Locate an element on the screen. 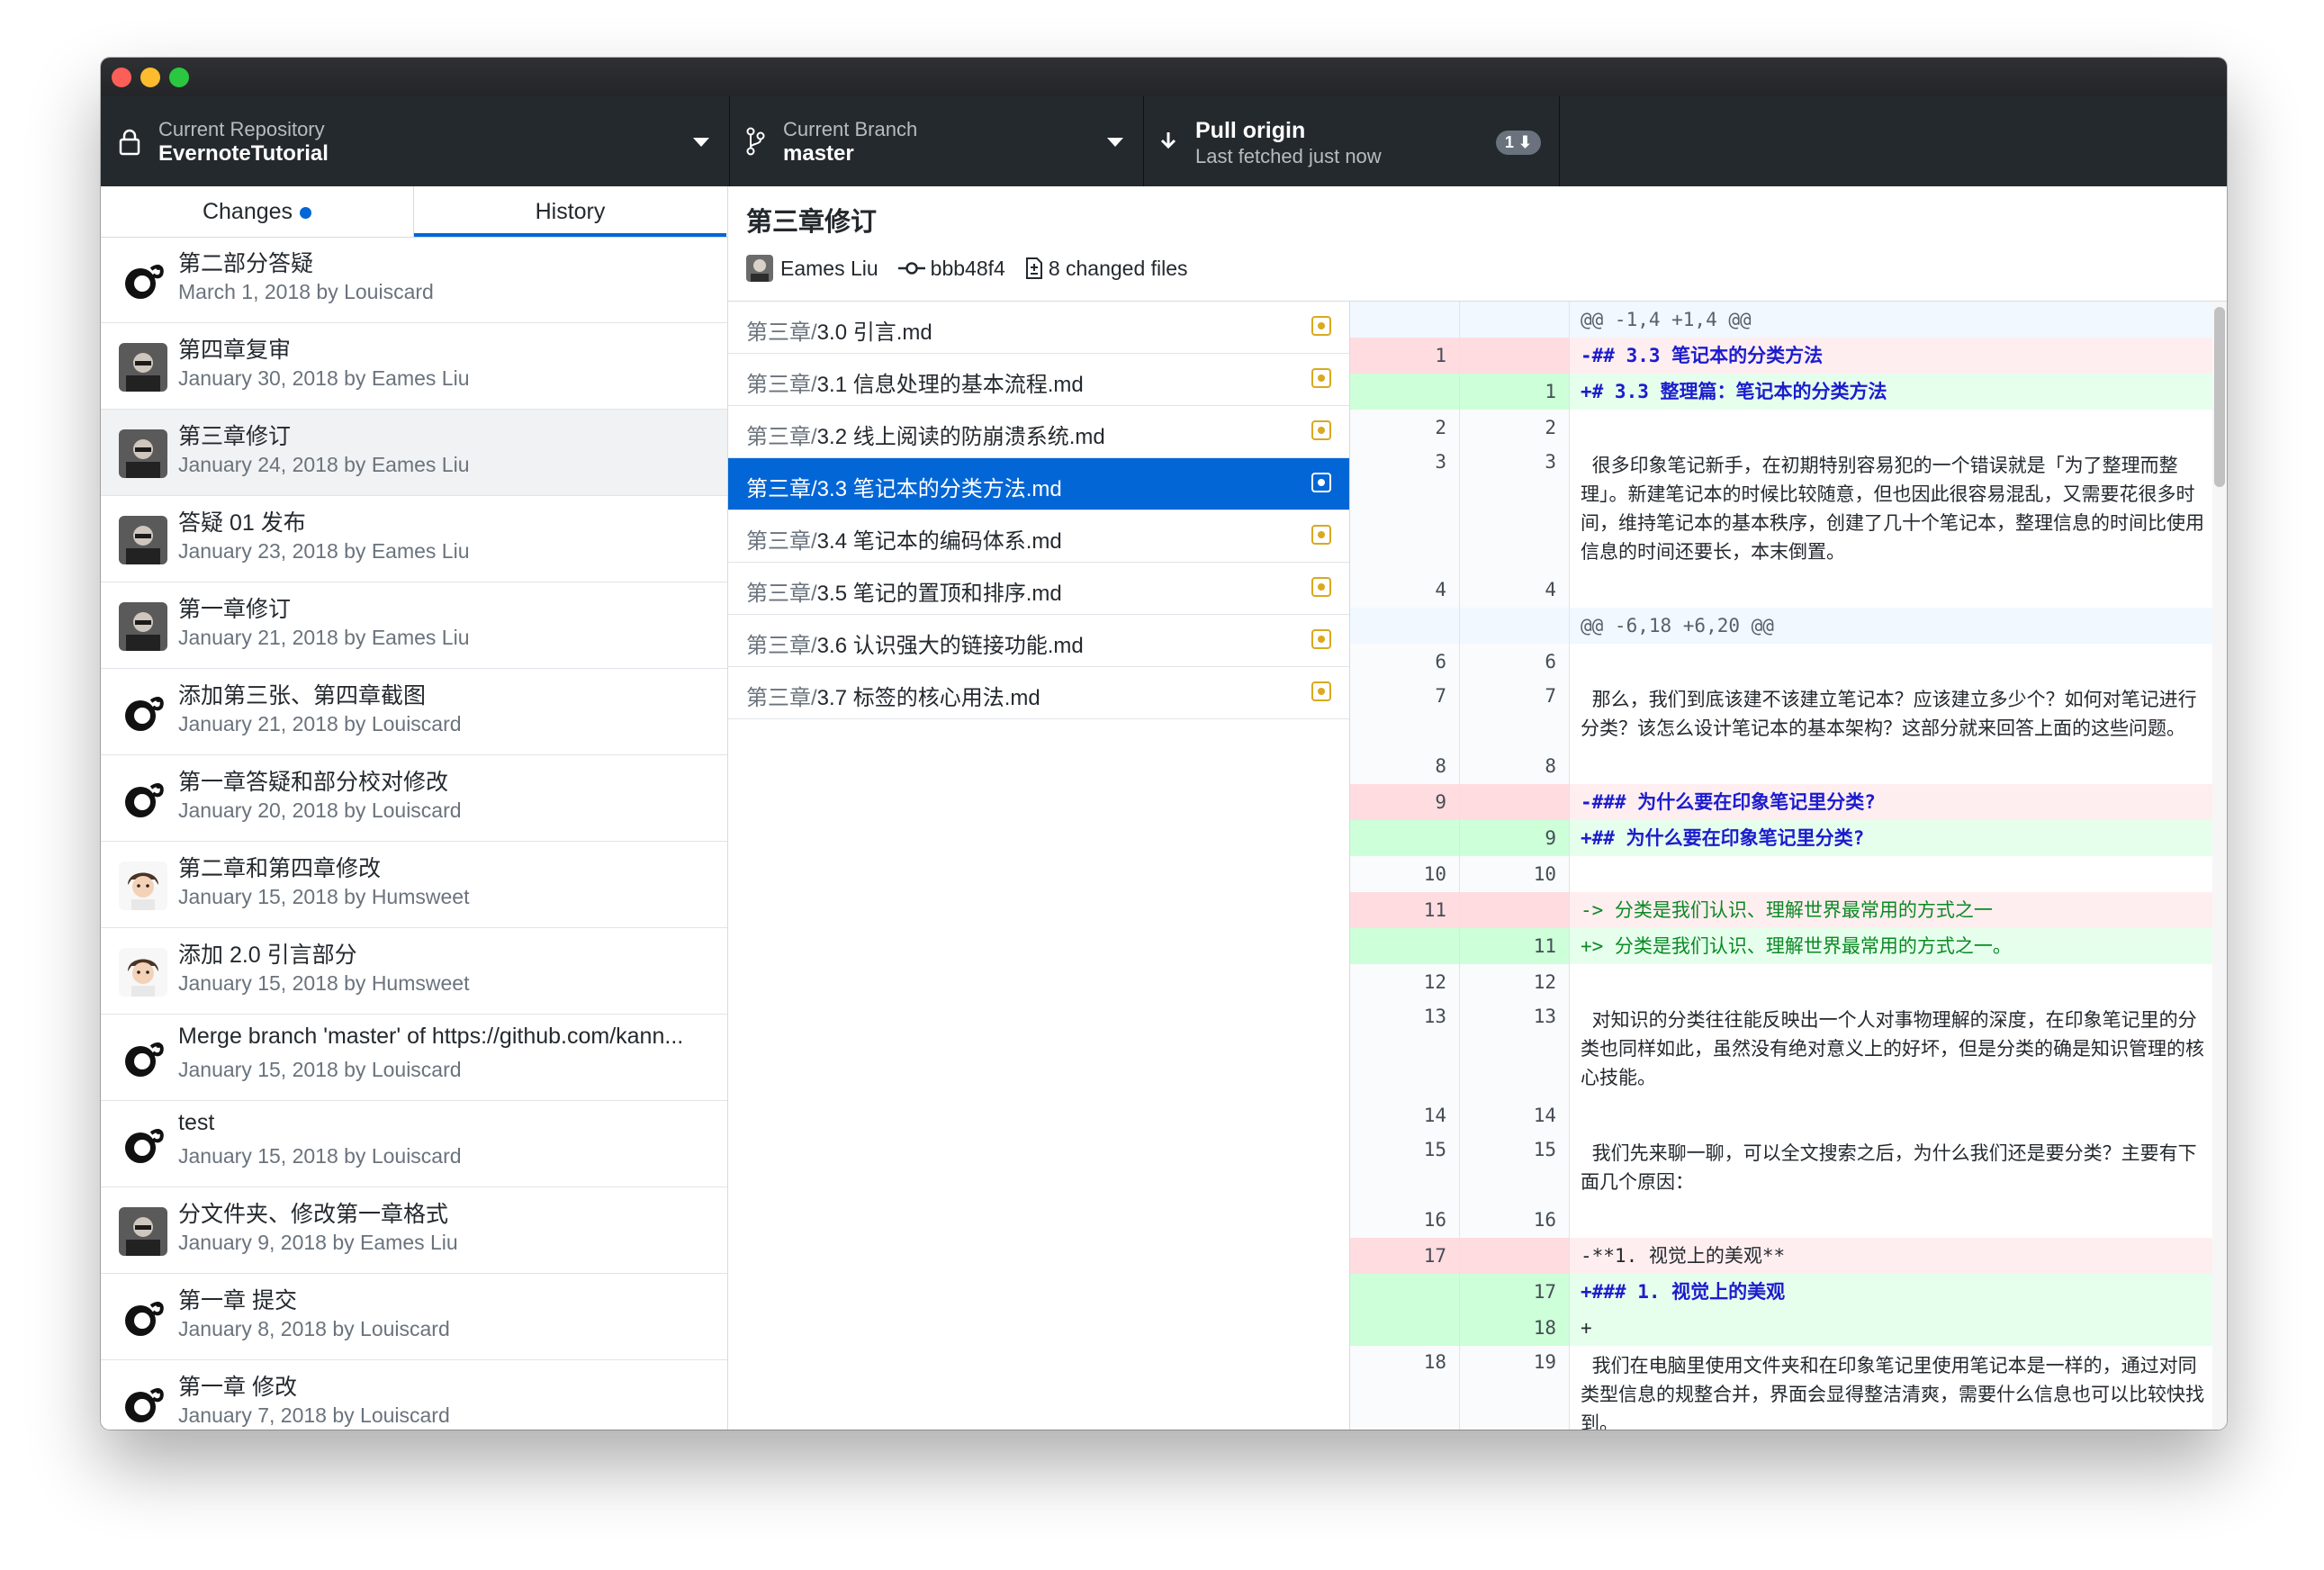 The height and width of the screenshot is (1570, 2324). commit-list-meta: January 20, 2018 by Louiscard is located at coordinates (320, 810).